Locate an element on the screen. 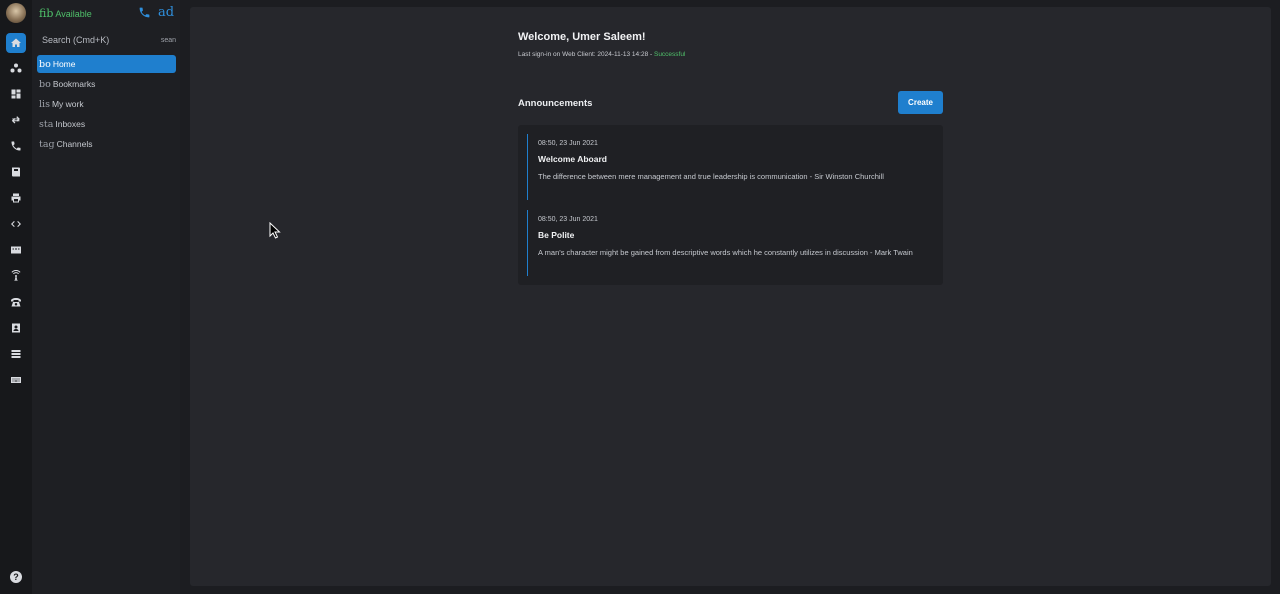 The width and height of the screenshot is (1280, 594). nav-item-channels-icon: tag is located at coordinates (47, 144).